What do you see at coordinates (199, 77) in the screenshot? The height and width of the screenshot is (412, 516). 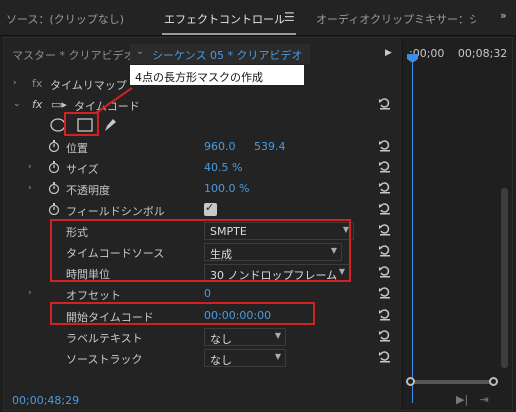 I see `annotation-text: 4点の長方形マスクの作成` at bounding box center [199, 77].